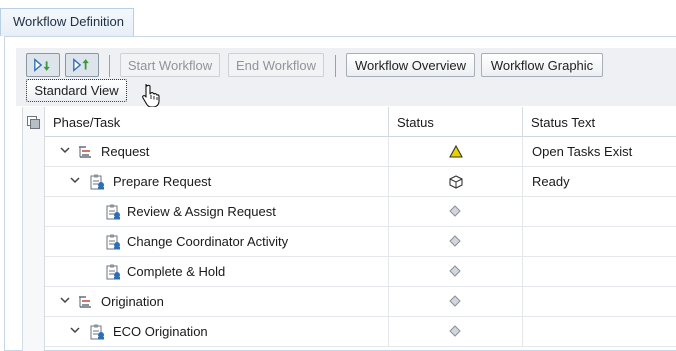 This screenshot has height=351, width=676. I want to click on end-workflow-button: End Workflow, so click(276, 65).